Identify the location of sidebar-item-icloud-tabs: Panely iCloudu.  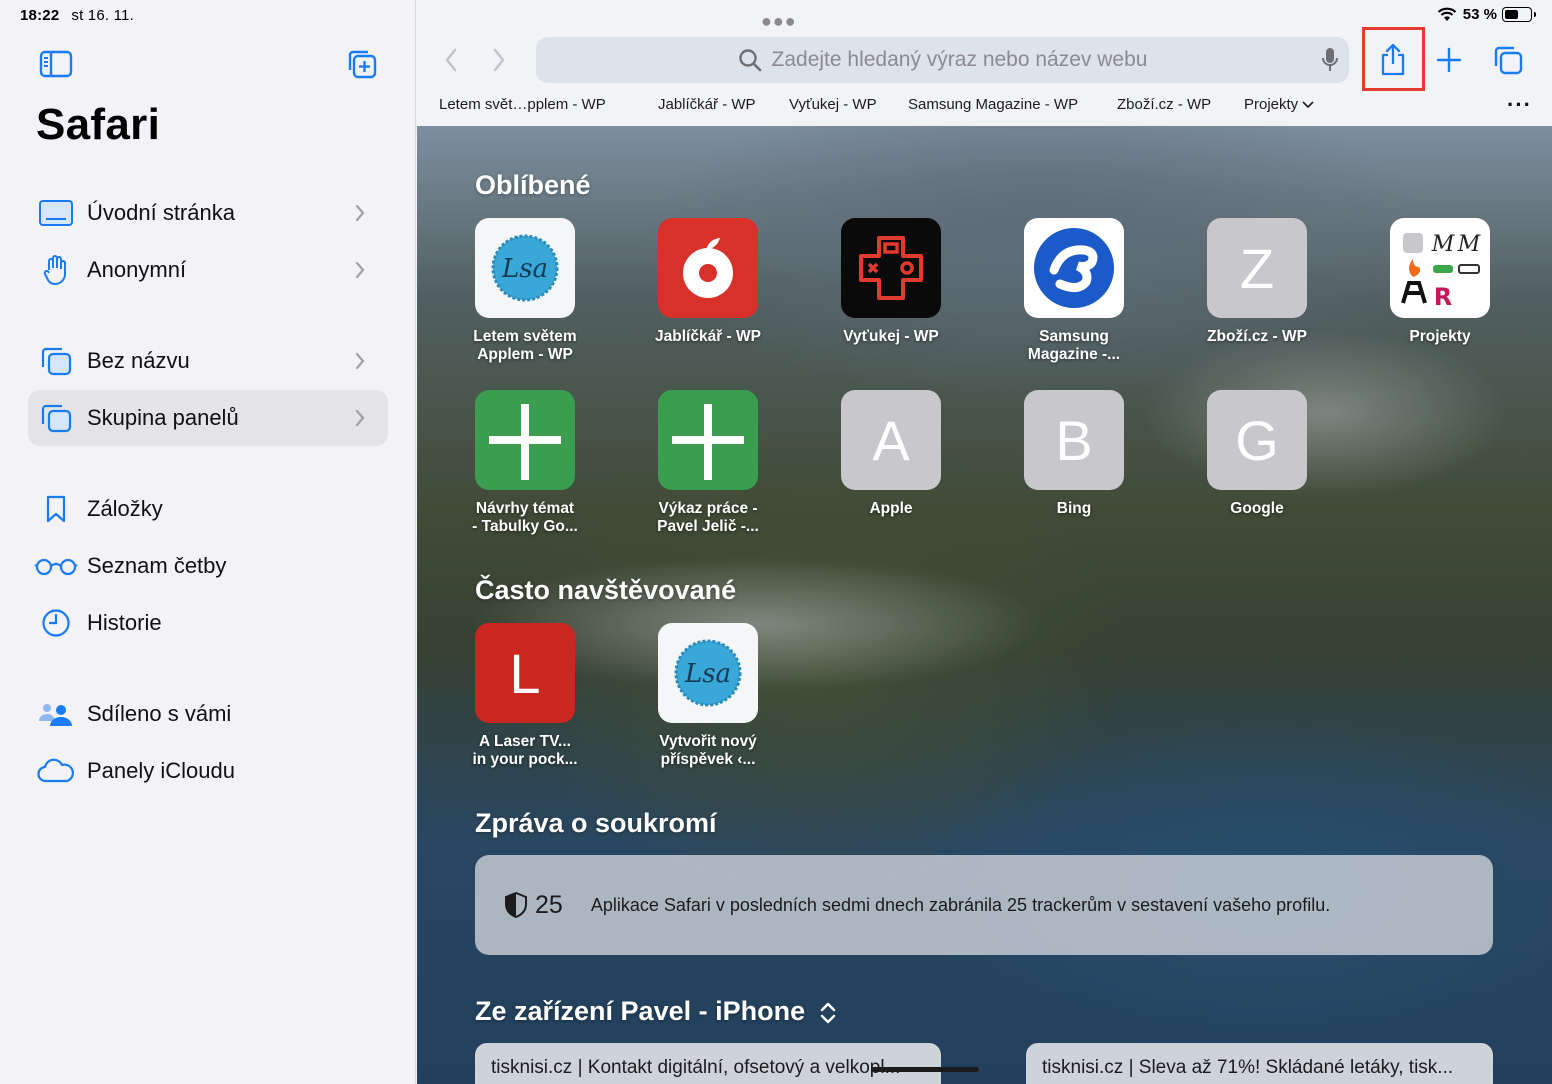
(208, 771).